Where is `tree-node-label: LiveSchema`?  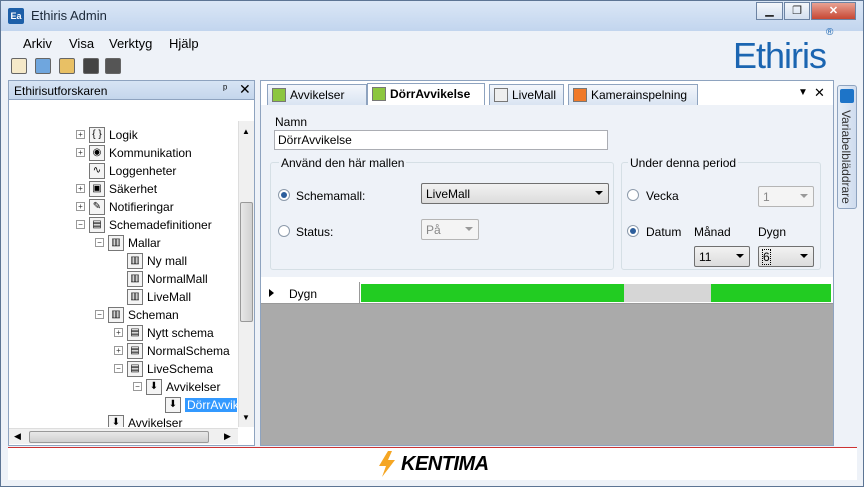
tree-node-label: LiveSchema is located at coordinates (180, 369).